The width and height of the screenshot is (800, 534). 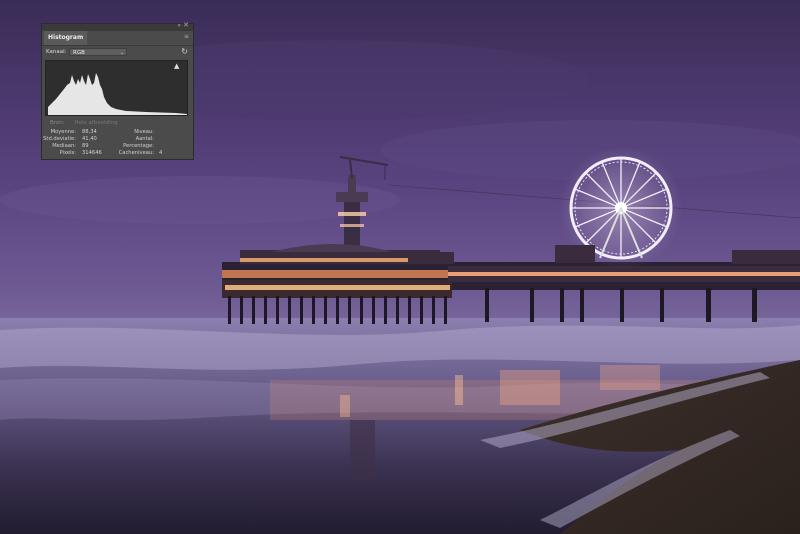 What do you see at coordinates (144, 139) in the screenshot?
I see `stat-label-aantal: Aantal:` at bounding box center [144, 139].